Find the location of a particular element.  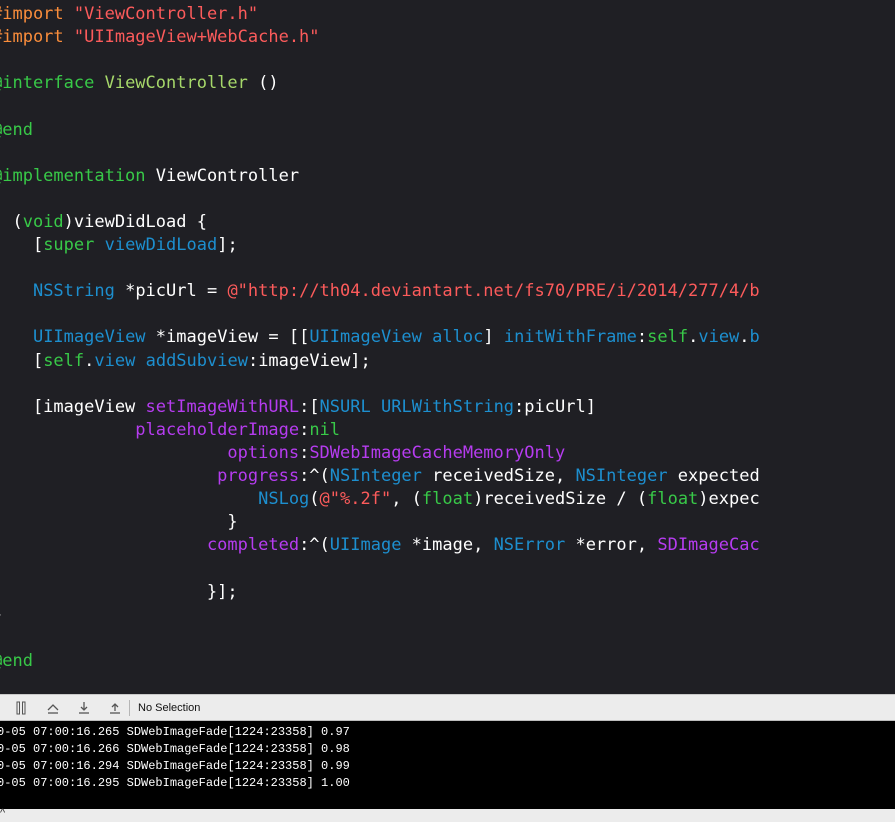

code-token: }]; is located at coordinates (119, 591).